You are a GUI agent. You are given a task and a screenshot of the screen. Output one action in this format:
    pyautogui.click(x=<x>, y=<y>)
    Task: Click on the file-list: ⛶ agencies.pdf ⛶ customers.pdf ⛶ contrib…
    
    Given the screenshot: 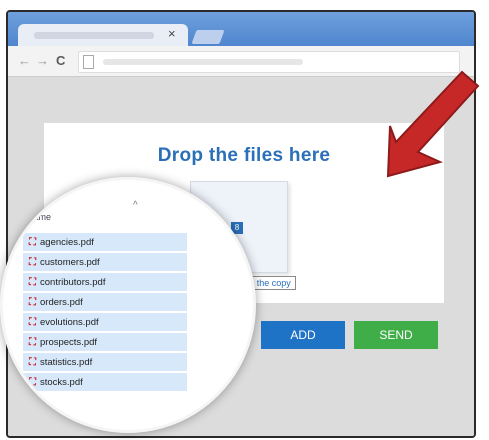 What is the action you would take?
    pyautogui.click(x=105, y=313)
    